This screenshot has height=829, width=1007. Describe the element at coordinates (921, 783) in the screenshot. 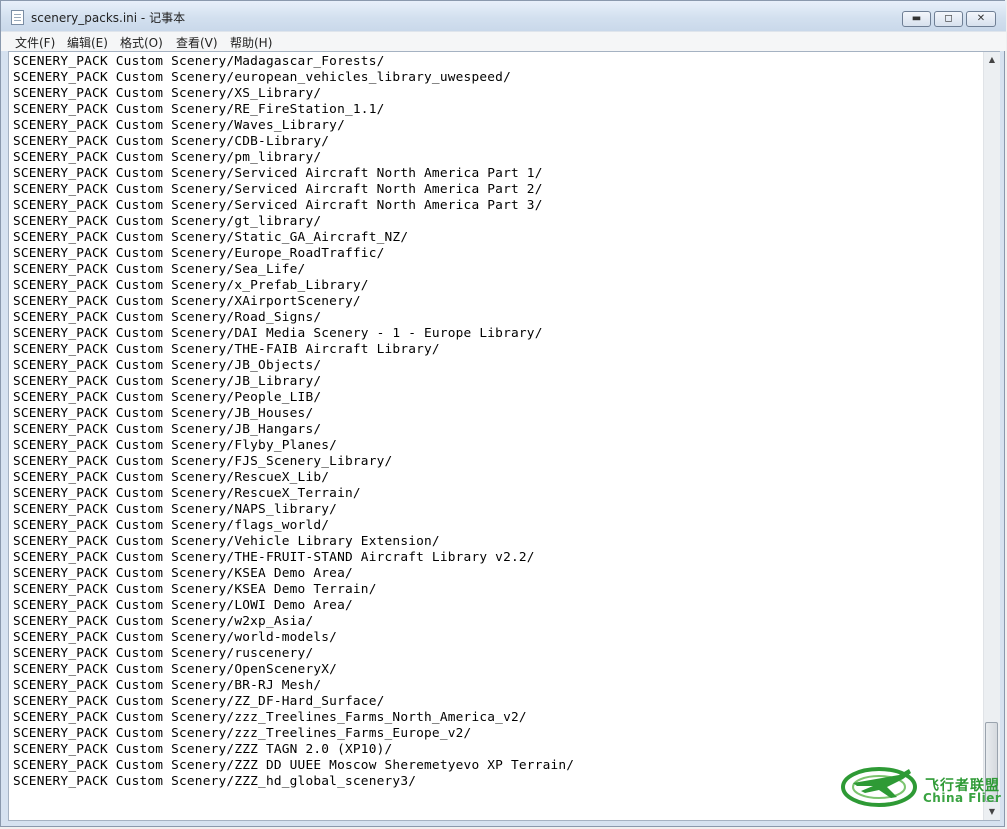

I see `watermark-logo: 飞行者联盟 China Flier` at that location.